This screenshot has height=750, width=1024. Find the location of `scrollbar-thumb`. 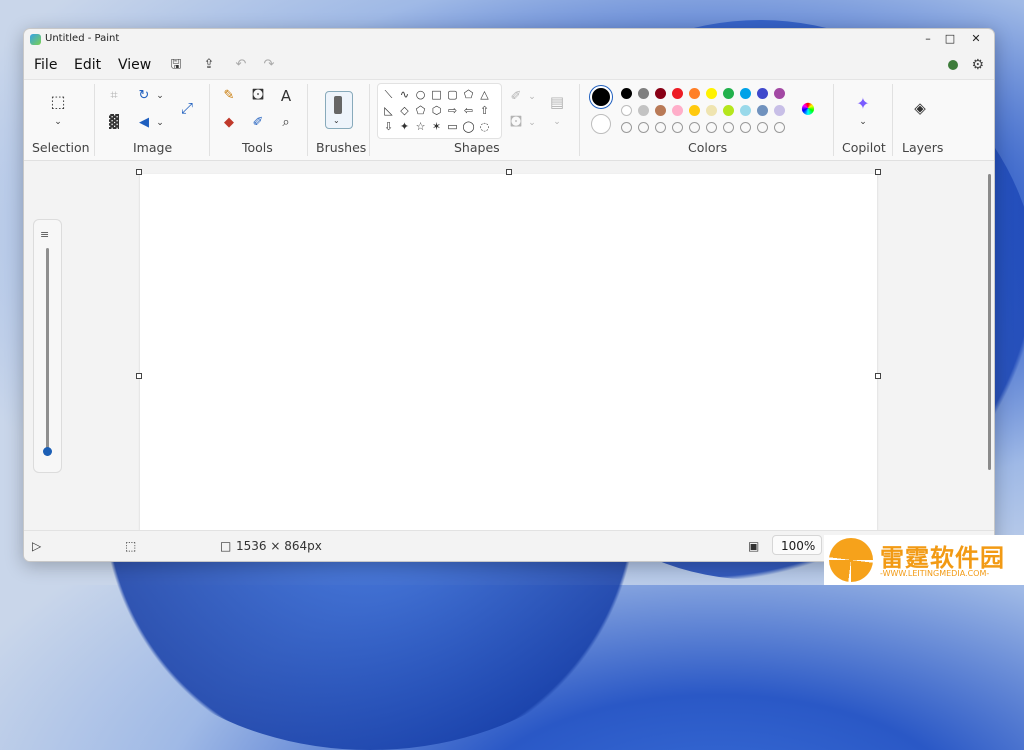

scrollbar-thumb is located at coordinates (989, 322).